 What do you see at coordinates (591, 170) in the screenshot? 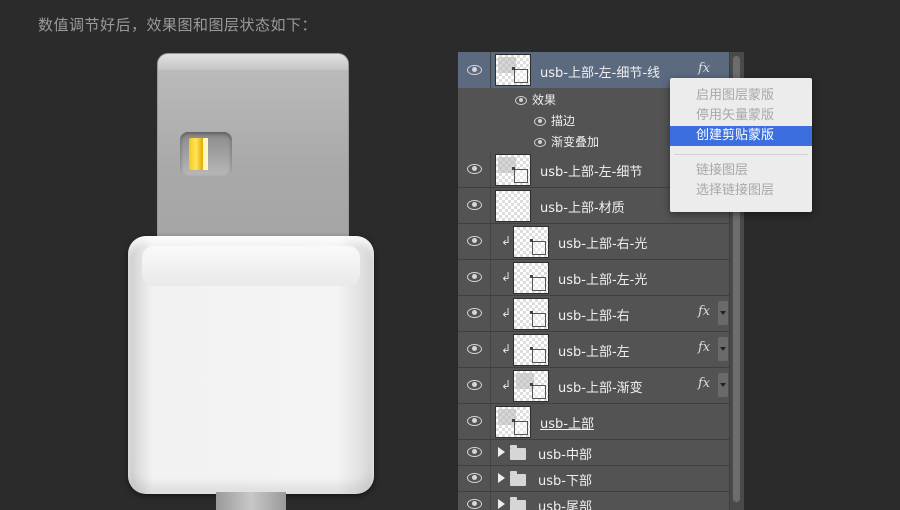
I see `layer-name: usb-上部-左-细节` at bounding box center [591, 170].